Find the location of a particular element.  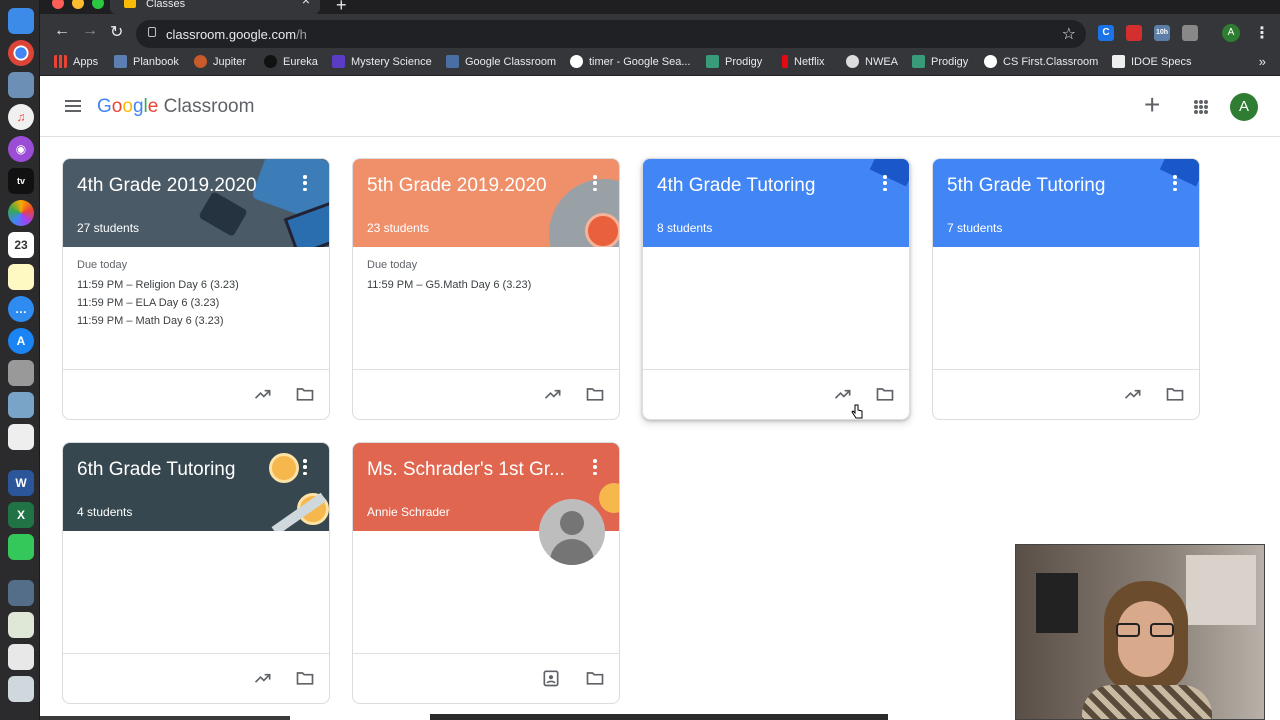

bookmark-item: Apps is located at coordinates (76, 61).